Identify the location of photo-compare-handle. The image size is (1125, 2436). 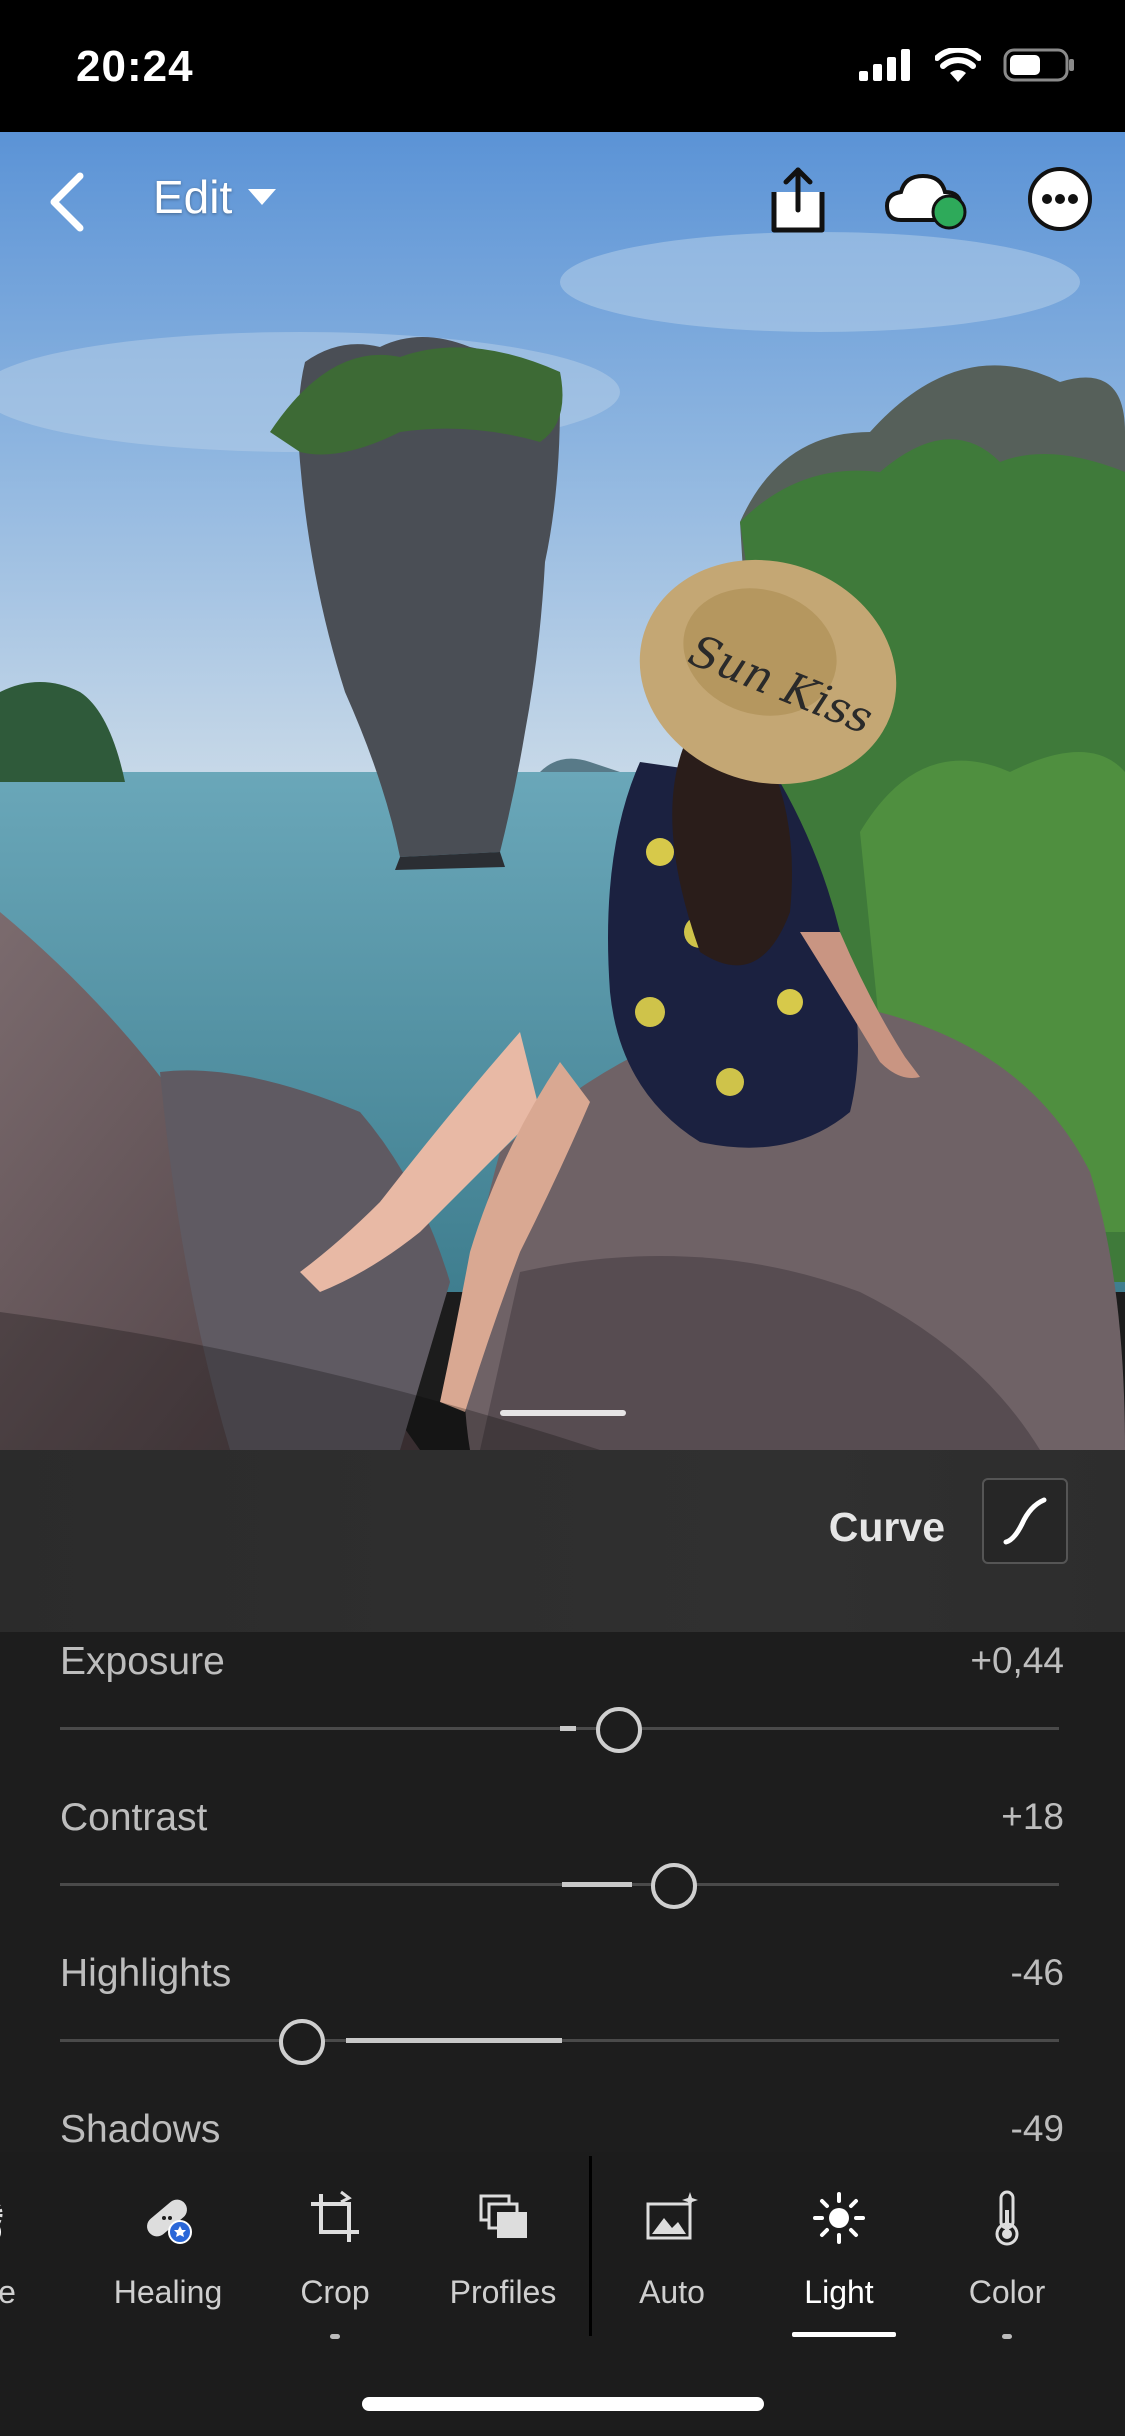
(563, 1413).